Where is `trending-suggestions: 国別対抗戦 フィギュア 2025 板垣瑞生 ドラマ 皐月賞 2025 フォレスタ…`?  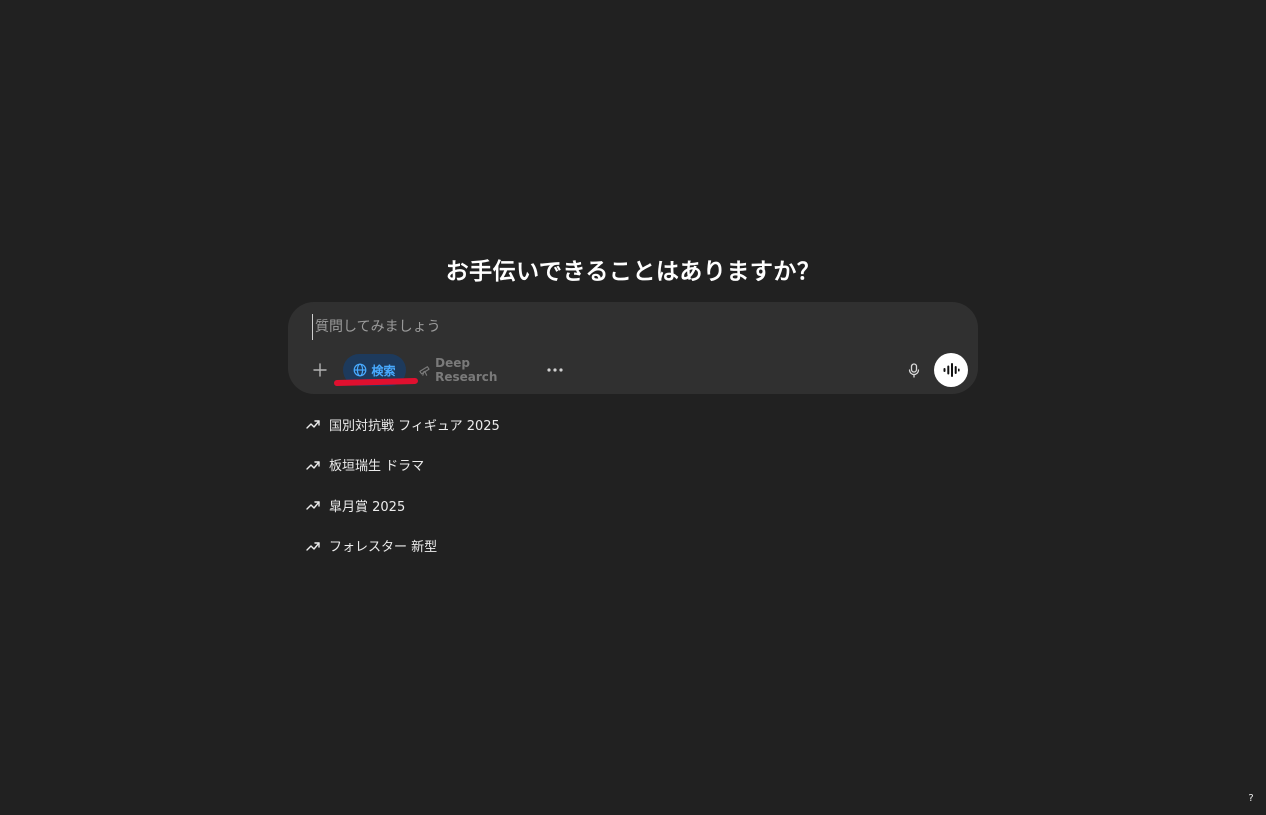 trending-suggestions: 国別対抗戦 フィギュア 2025 板垣瑞生 ドラマ 皐月賞 2025 フォレスタ… is located at coordinates (586, 493).